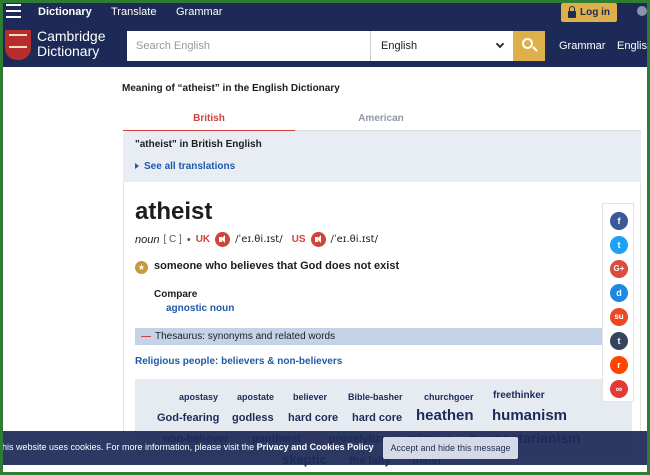 This screenshot has height=475, width=650. I want to click on arrow-right-icon, so click(137, 166).